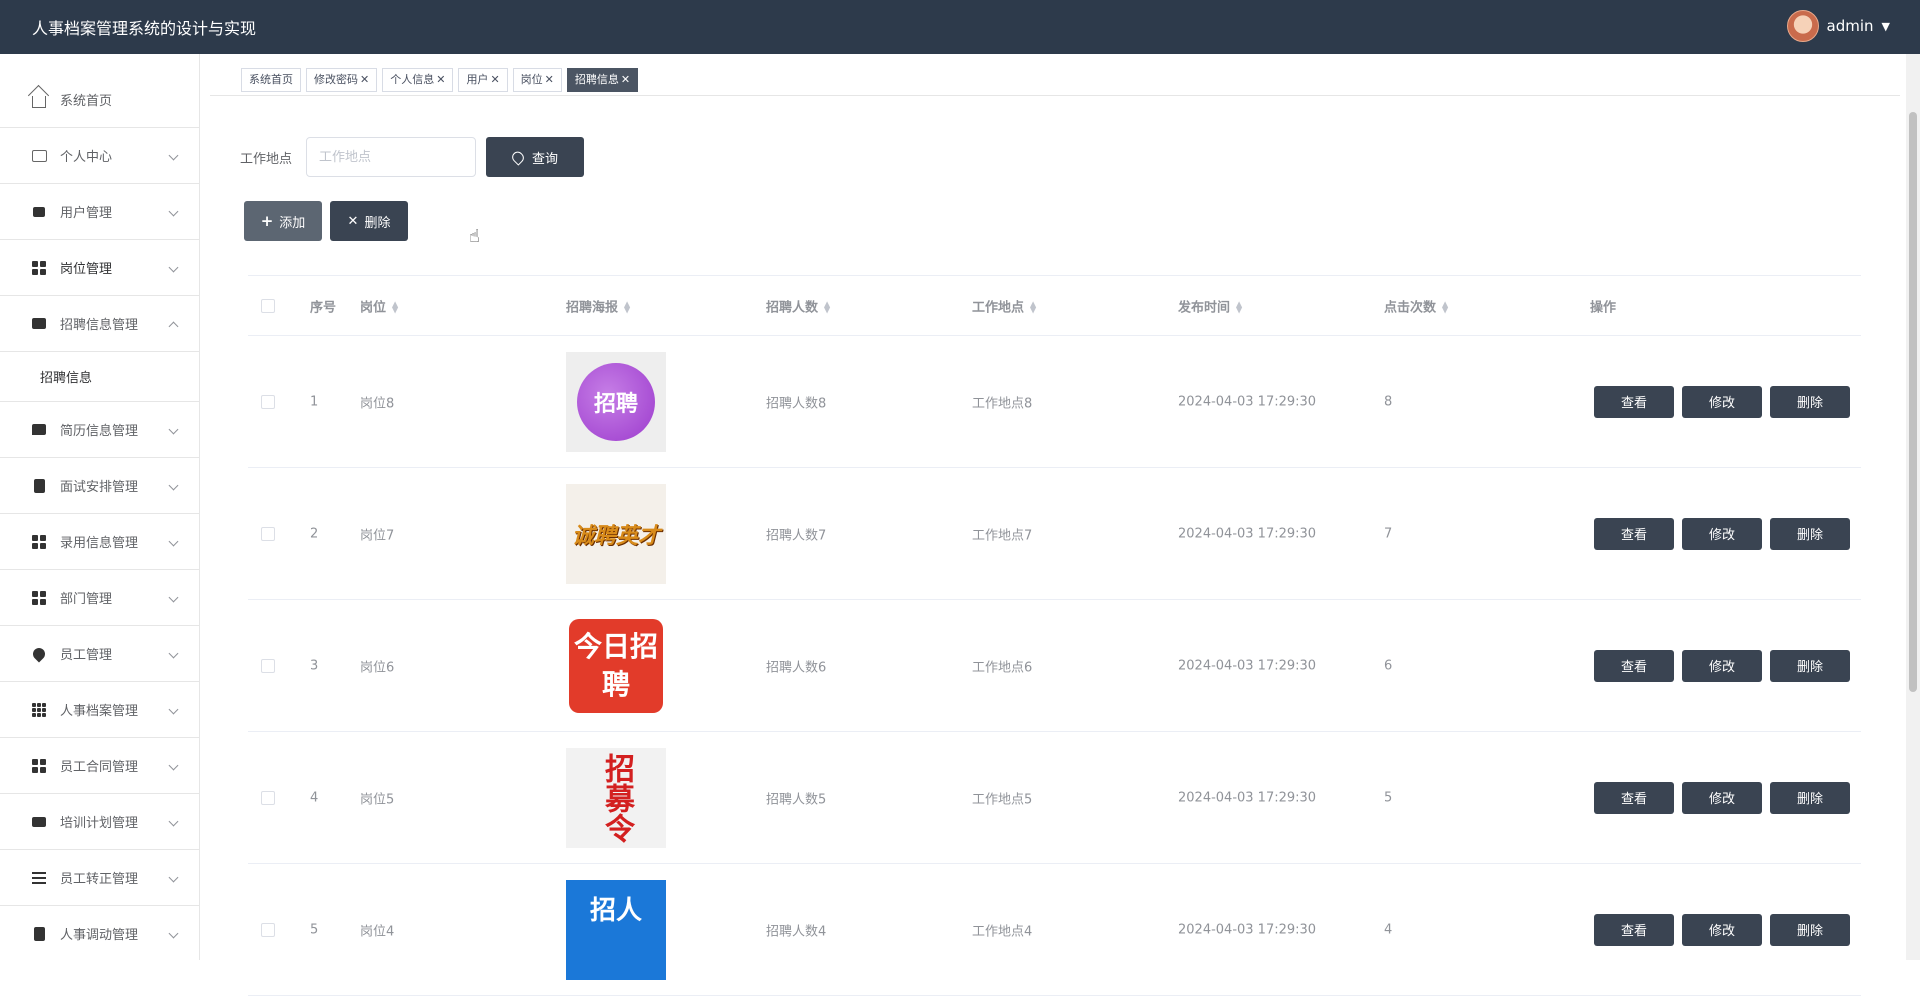  I want to click on sidebar-item-label: 人事档案管理, so click(99, 711).